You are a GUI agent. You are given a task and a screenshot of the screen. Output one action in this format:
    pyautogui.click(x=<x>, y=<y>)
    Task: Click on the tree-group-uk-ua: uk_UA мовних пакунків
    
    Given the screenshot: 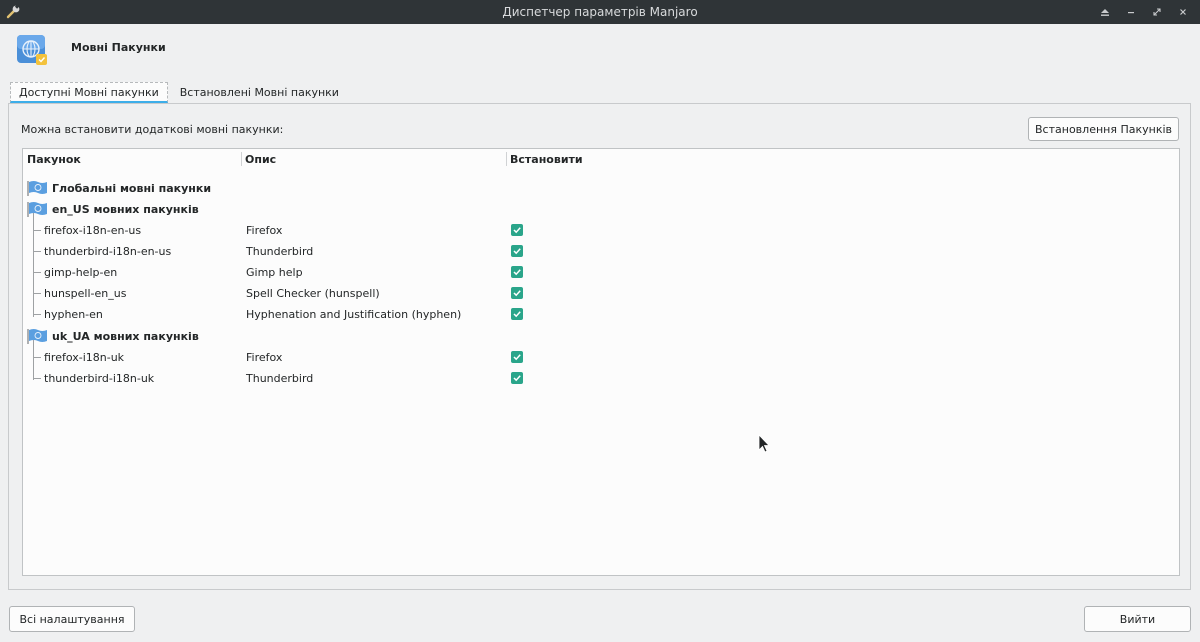 What is the action you would take?
    pyautogui.click(x=601, y=336)
    